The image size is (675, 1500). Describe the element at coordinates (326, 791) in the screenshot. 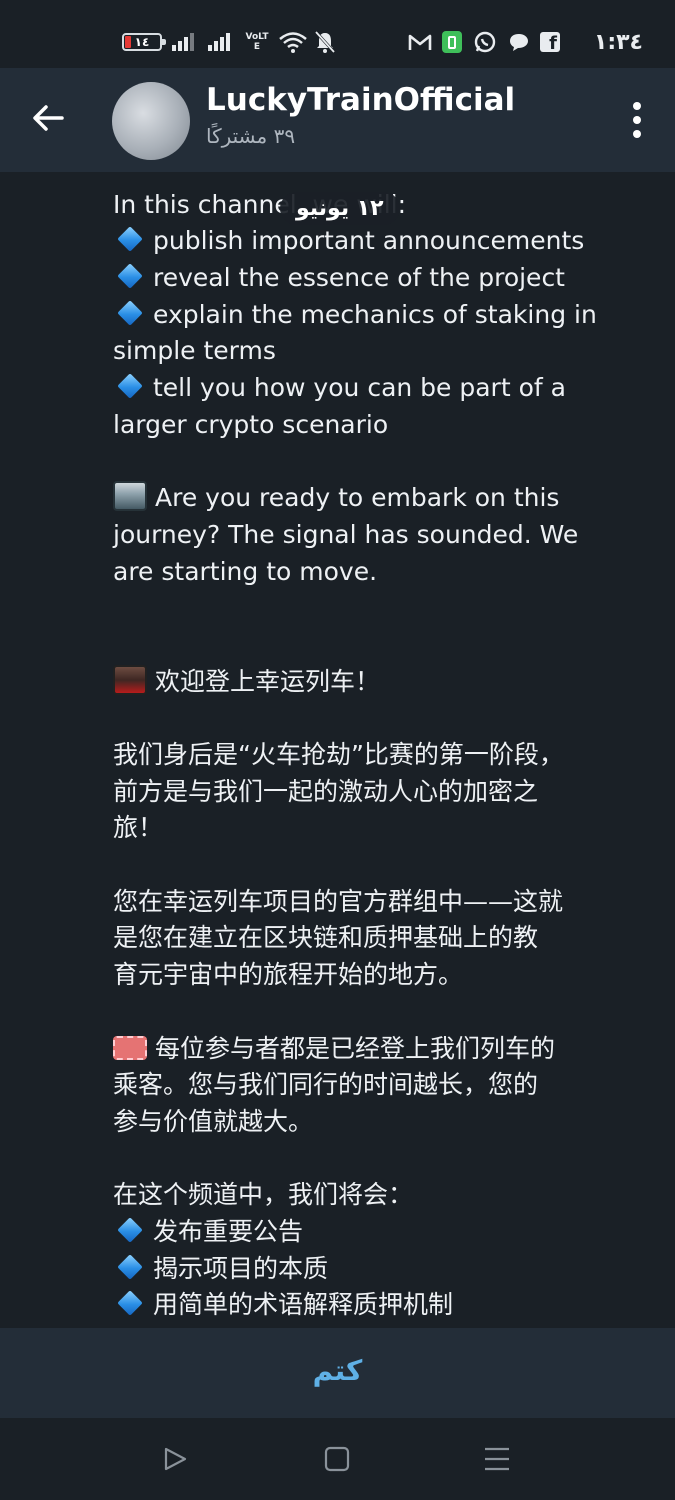

I see `message-text: 前方是与我们一起的激动人心的加密之` at that location.